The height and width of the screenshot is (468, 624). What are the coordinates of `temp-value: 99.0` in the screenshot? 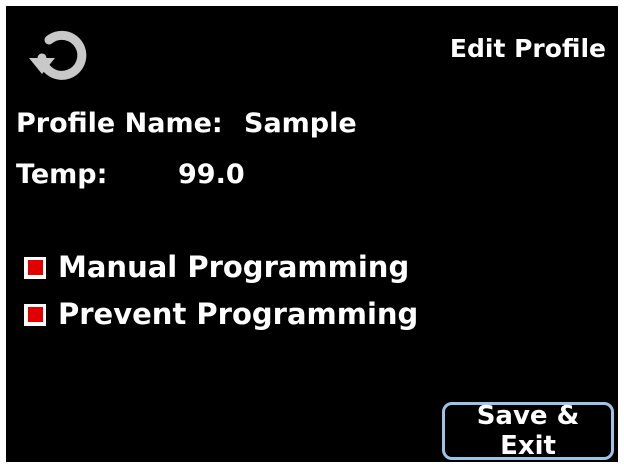 It's located at (211, 174).